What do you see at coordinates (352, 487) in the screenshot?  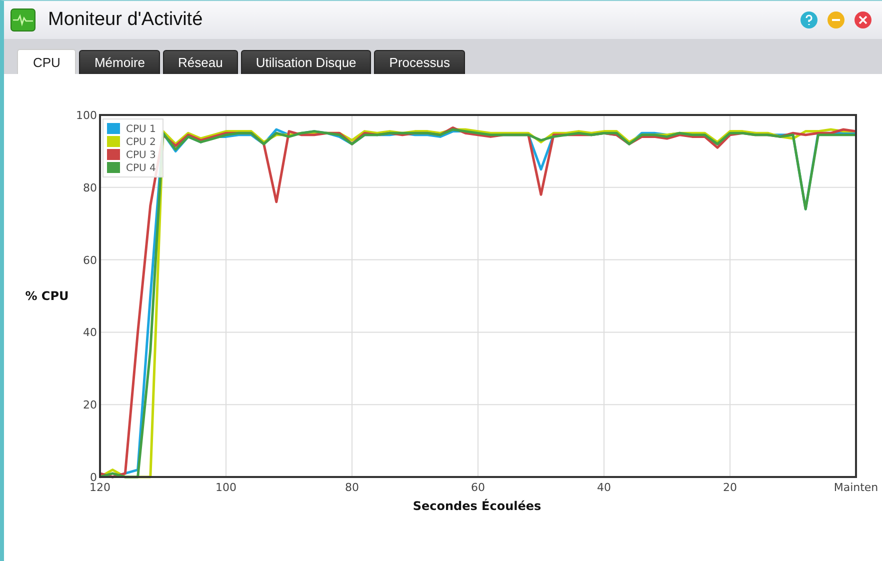 I see `x-tick-label: 80` at bounding box center [352, 487].